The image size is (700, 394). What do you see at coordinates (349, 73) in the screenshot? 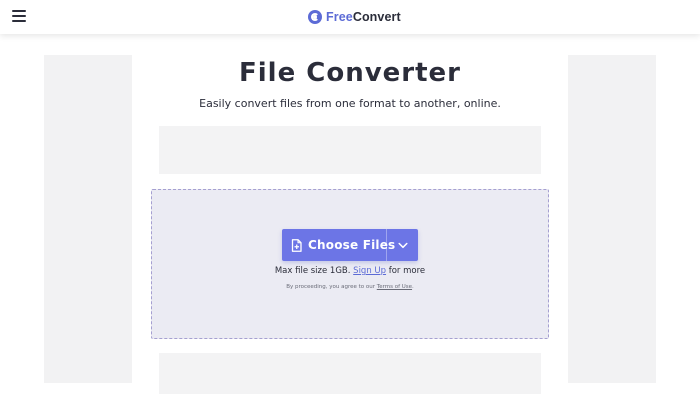
I see `page-title: File Converter` at bounding box center [349, 73].